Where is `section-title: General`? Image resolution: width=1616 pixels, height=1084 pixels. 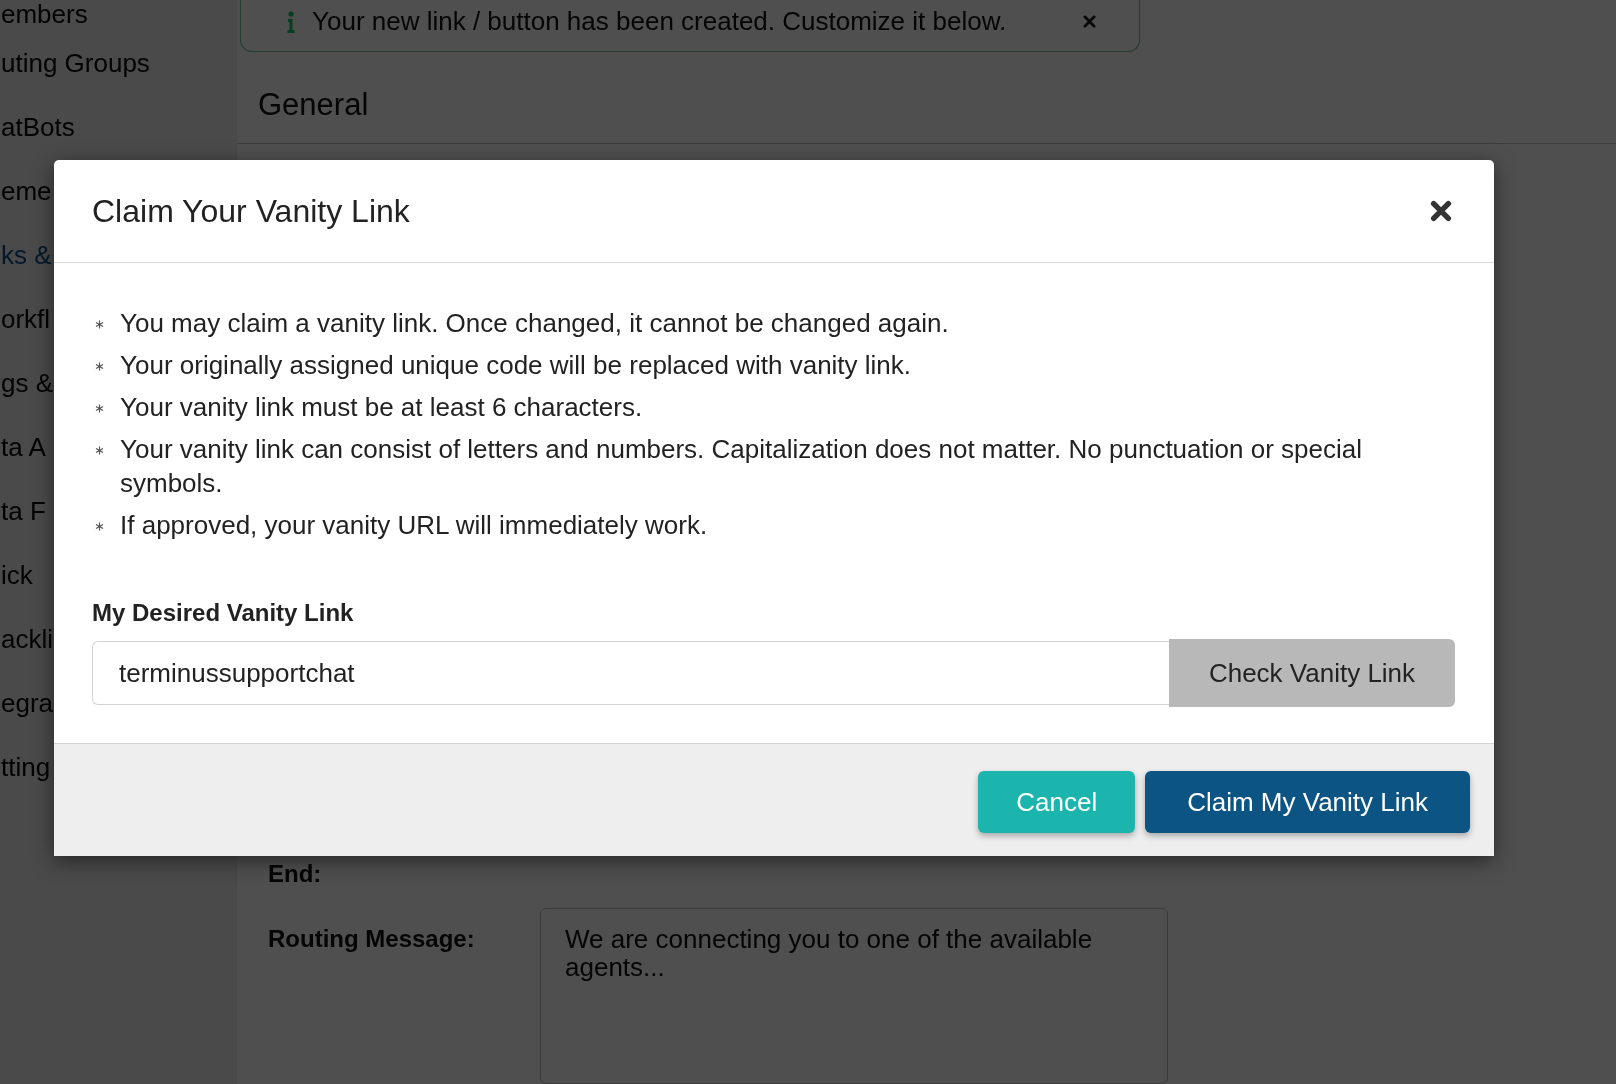
section-title: General is located at coordinates (313, 104).